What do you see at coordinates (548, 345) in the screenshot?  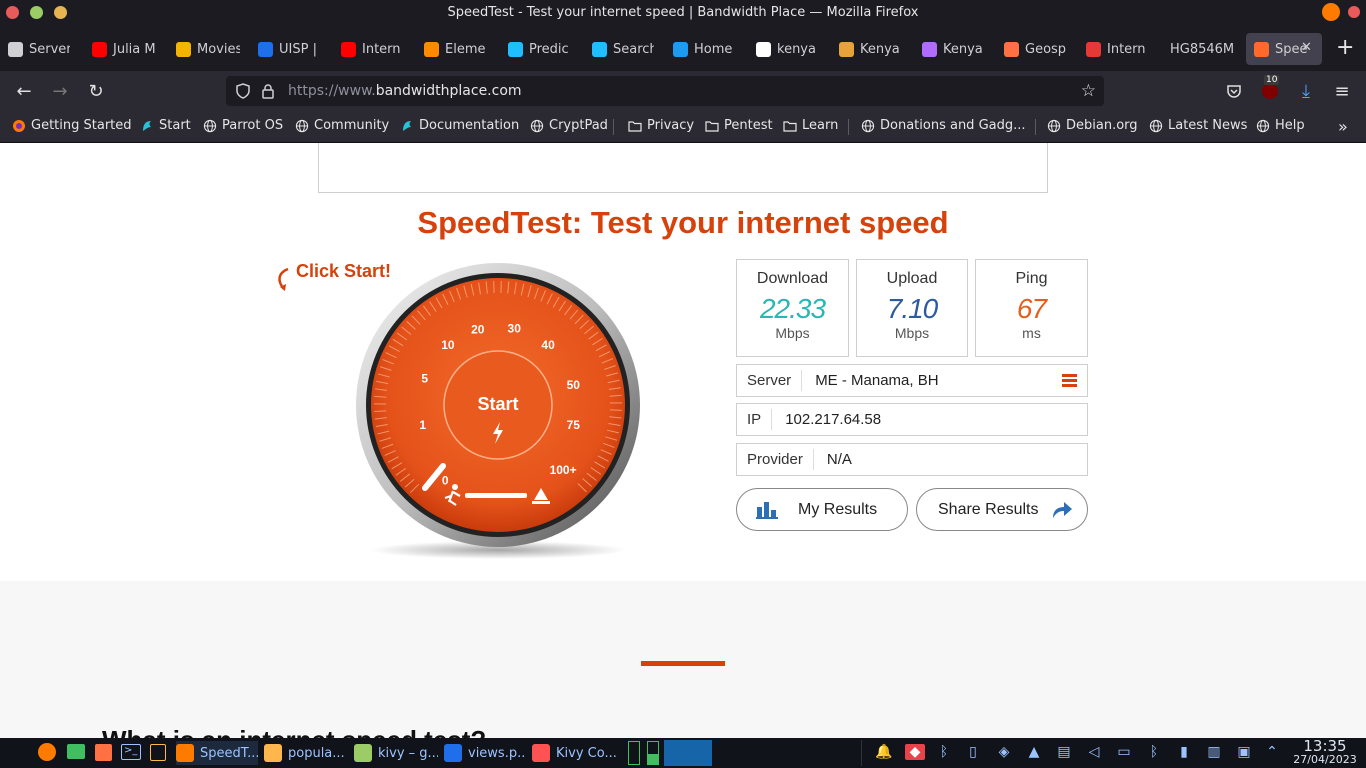 I see `dial-label: 40` at bounding box center [548, 345].